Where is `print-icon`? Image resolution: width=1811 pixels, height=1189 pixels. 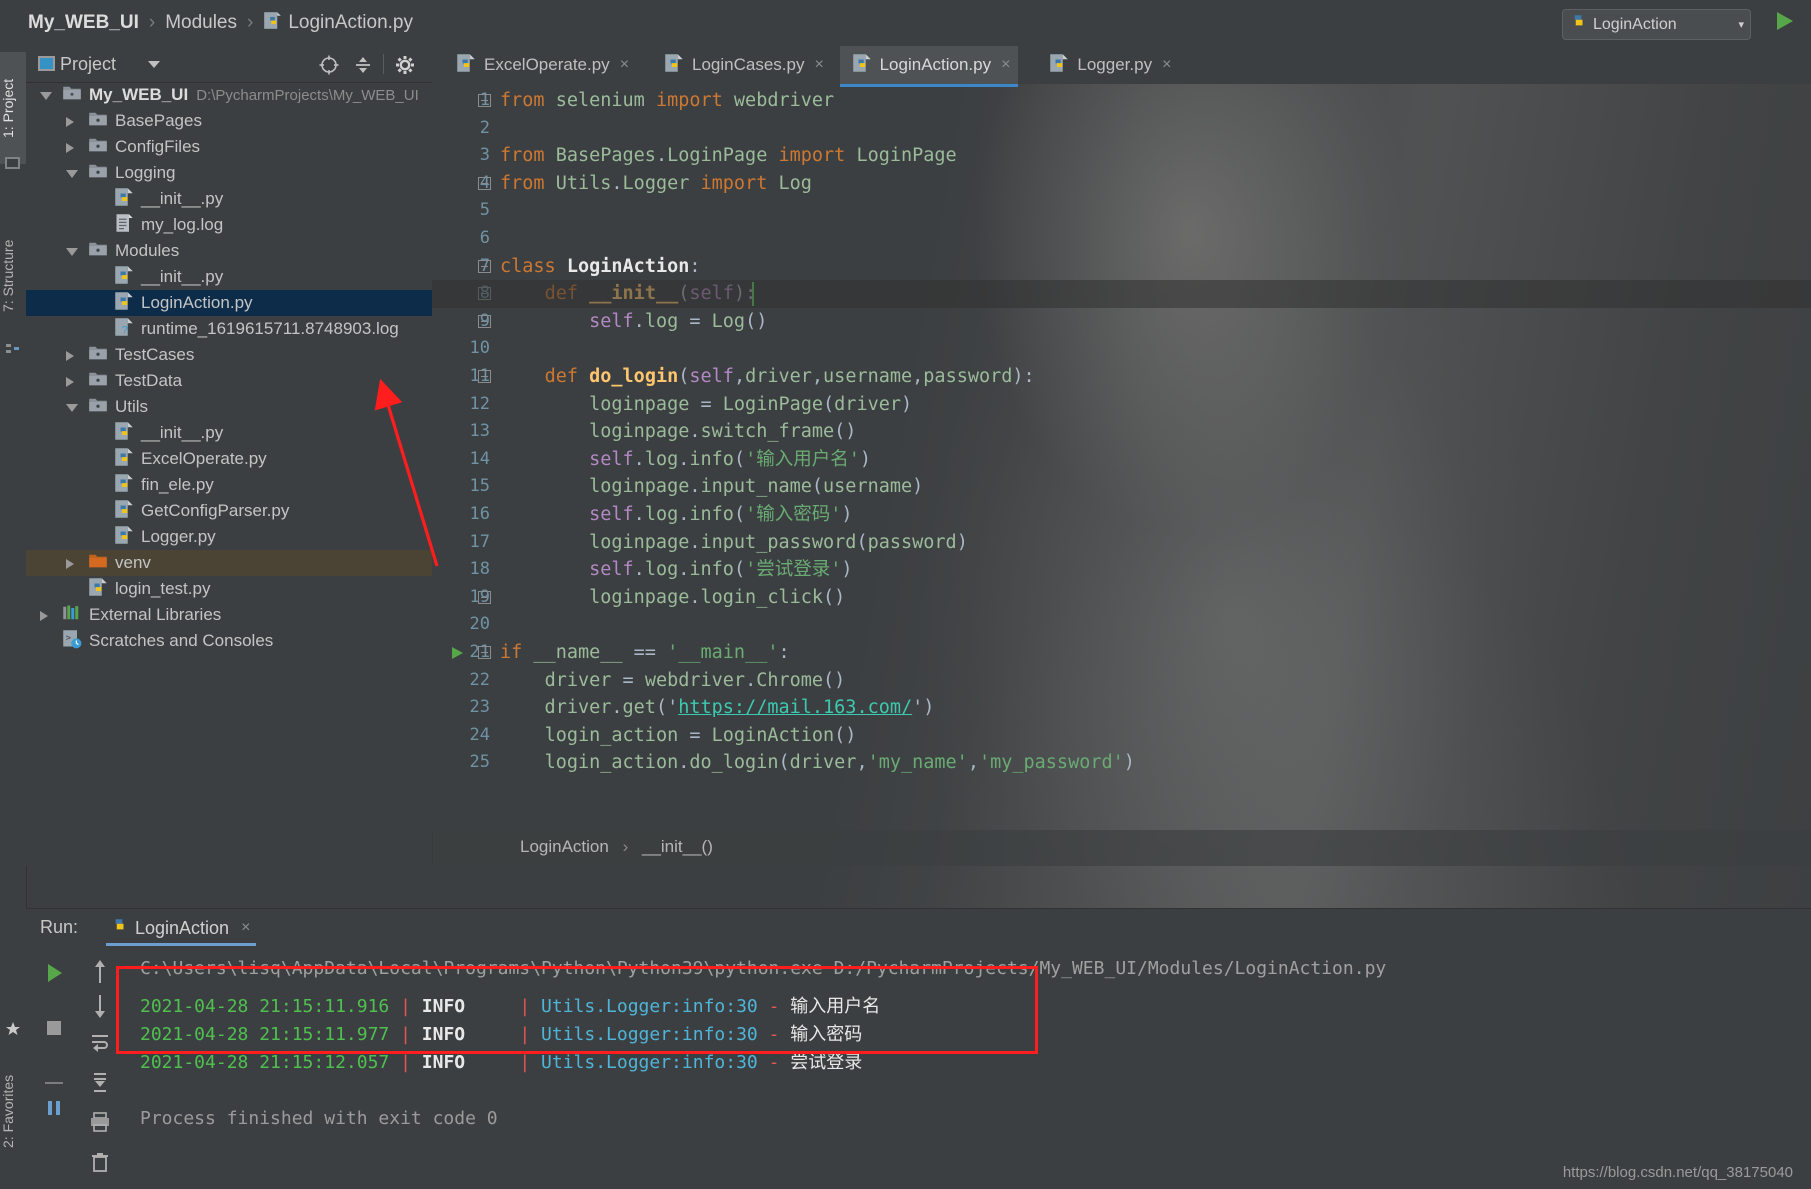
print-icon is located at coordinates (100, 1124).